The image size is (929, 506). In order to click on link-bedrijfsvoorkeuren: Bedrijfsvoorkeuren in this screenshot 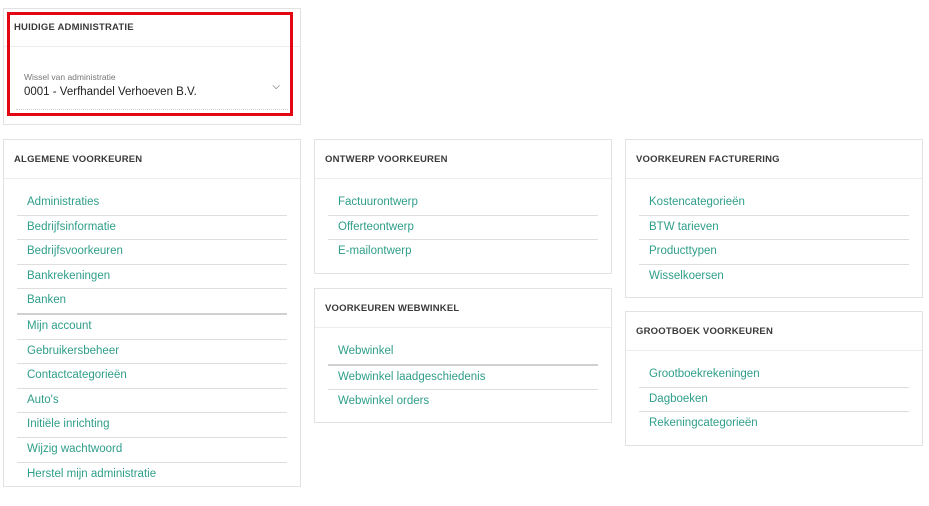, I will do `click(152, 252)`.